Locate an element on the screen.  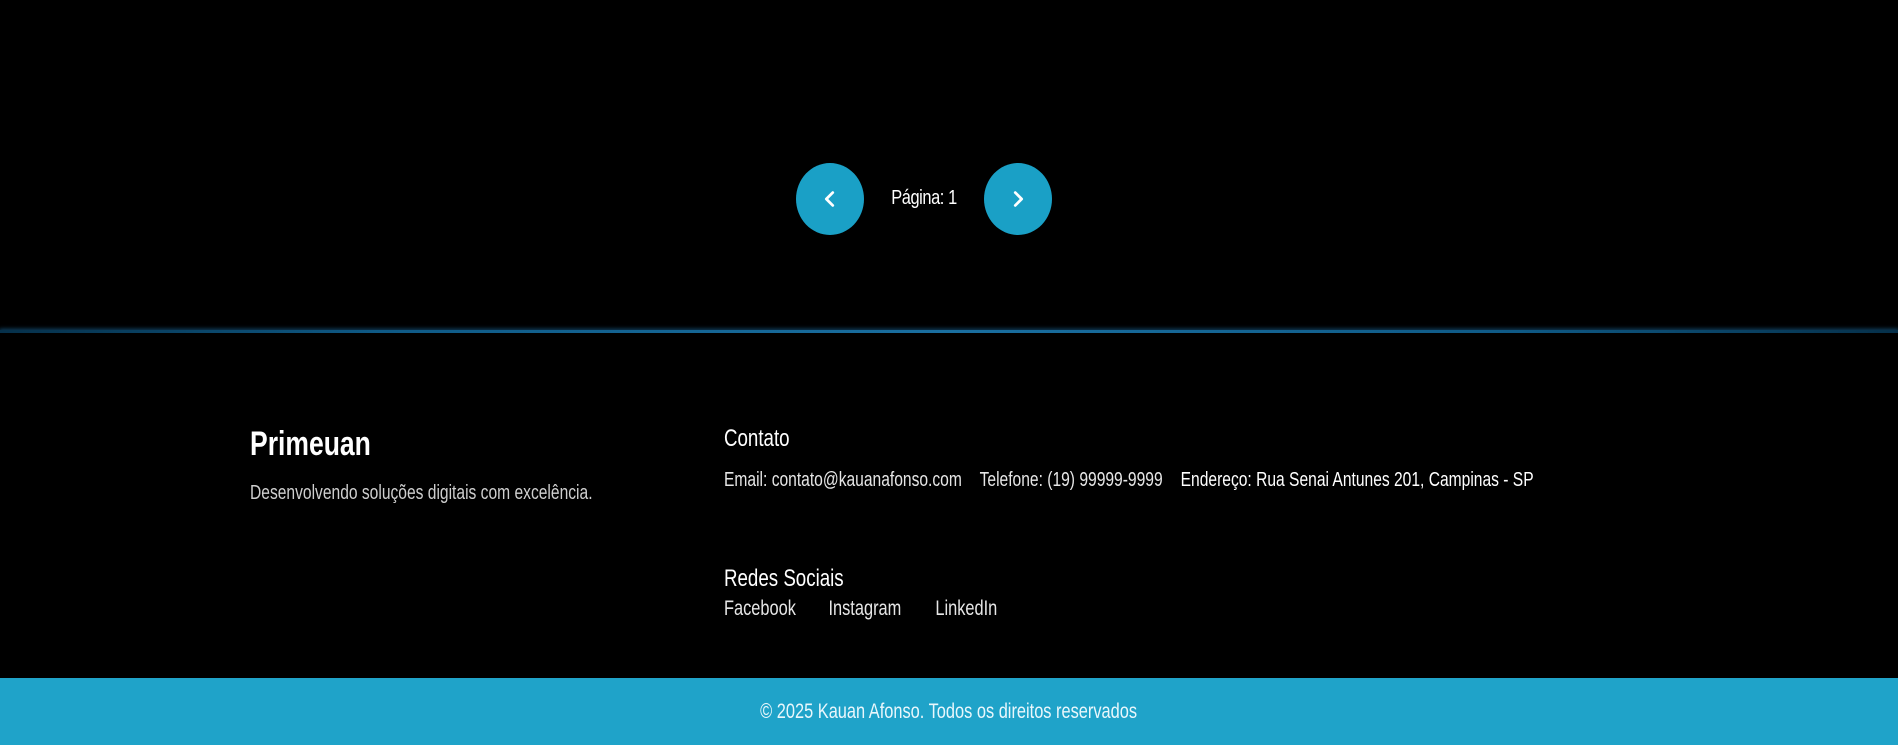
linkedin-link: LinkedIn is located at coordinates (966, 608).